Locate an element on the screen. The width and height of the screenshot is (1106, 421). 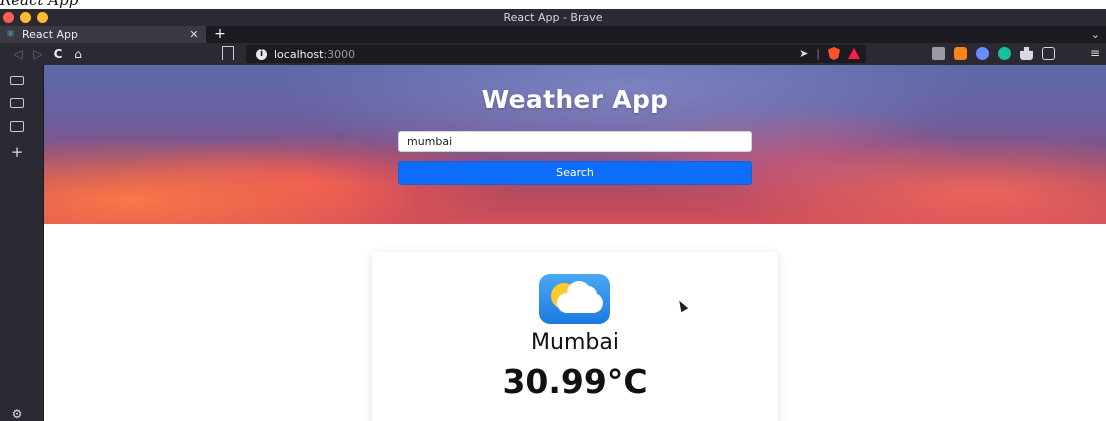
window-titlebar: React App - Brave is located at coordinates (553, 17).